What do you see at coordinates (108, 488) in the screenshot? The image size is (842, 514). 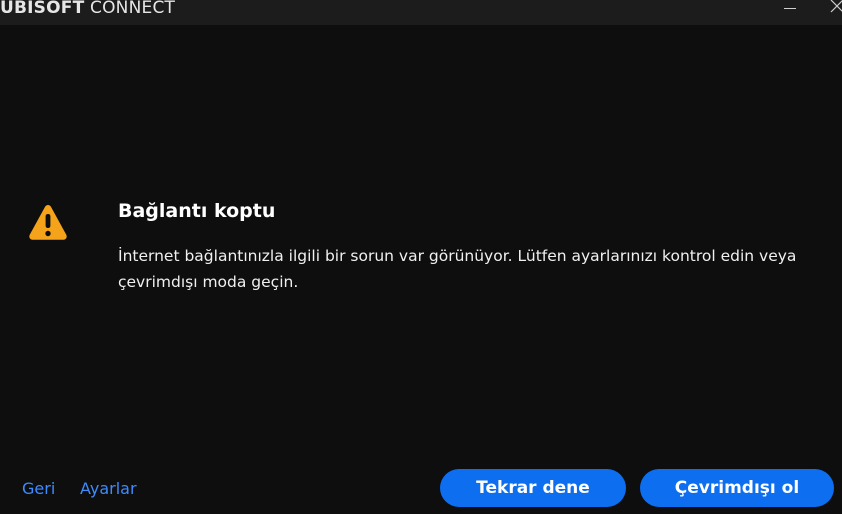 I see `settings-link: Ayarlar` at bounding box center [108, 488].